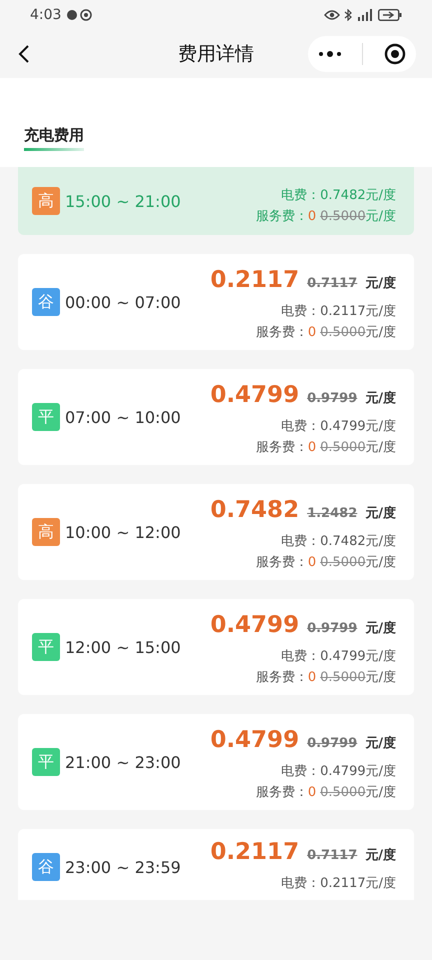 Image resolution: width=432 pixels, height=960 pixels. What do you see at coordinates (123, 302) in the screenshot?
I see `time-range: 00:00 ~ 07:00` at bounding box center [123, 302].